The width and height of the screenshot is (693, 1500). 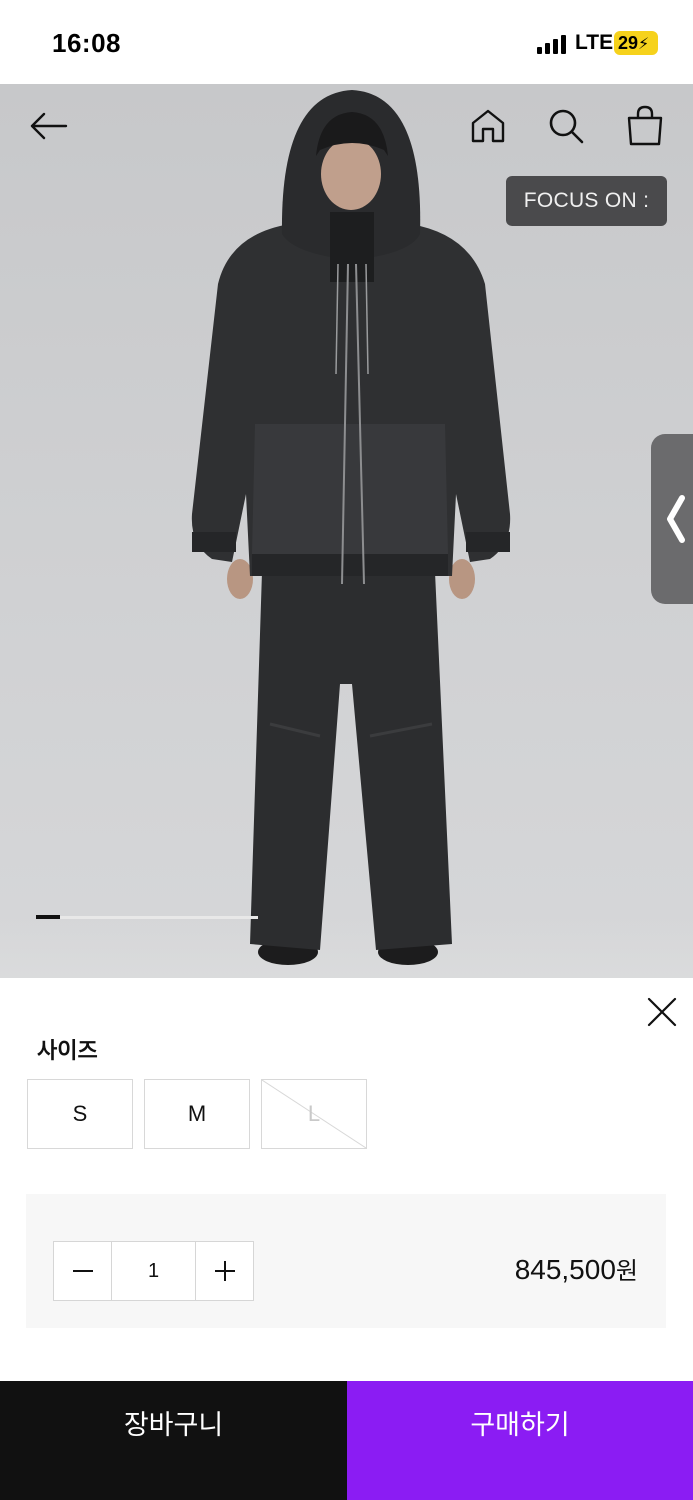 I want to click on size-option-m: M, so click(x=197, y=1114).